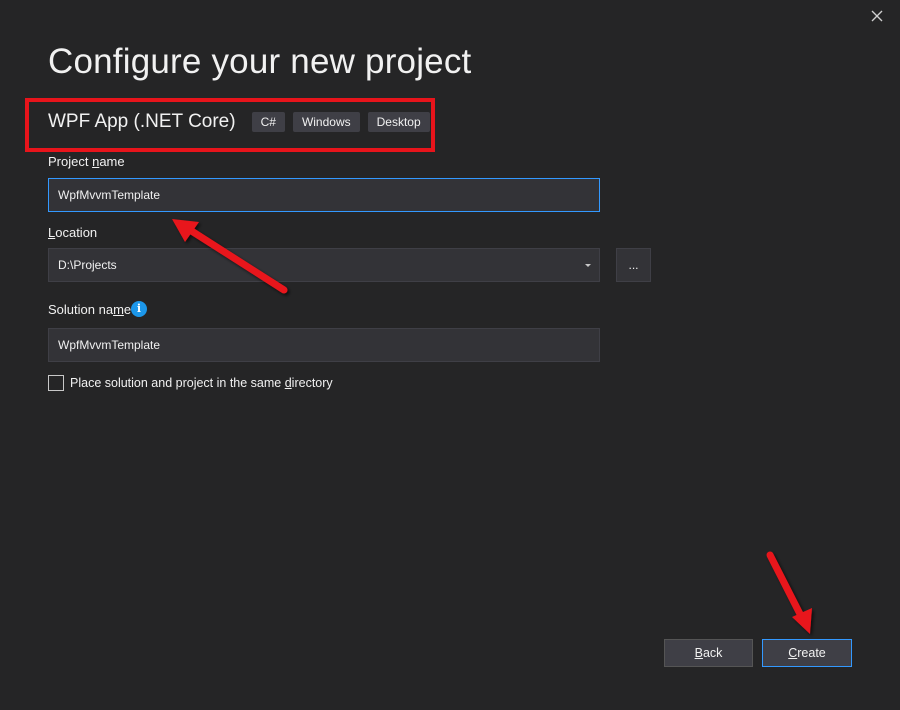 The width and height of the screenshot is (900, 710). What do you see at coordinates (324, 195) in the screenshot?
I see `project-name-input` at bounding box center [324, 195].